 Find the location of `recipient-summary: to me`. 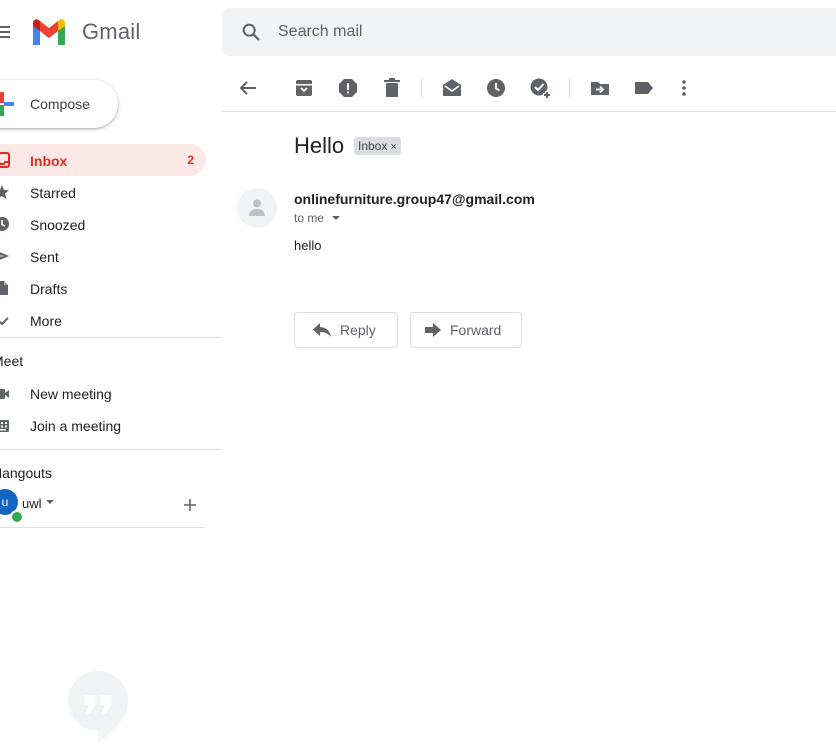

recipient-summary: to me is located at coordinates (309, 218).